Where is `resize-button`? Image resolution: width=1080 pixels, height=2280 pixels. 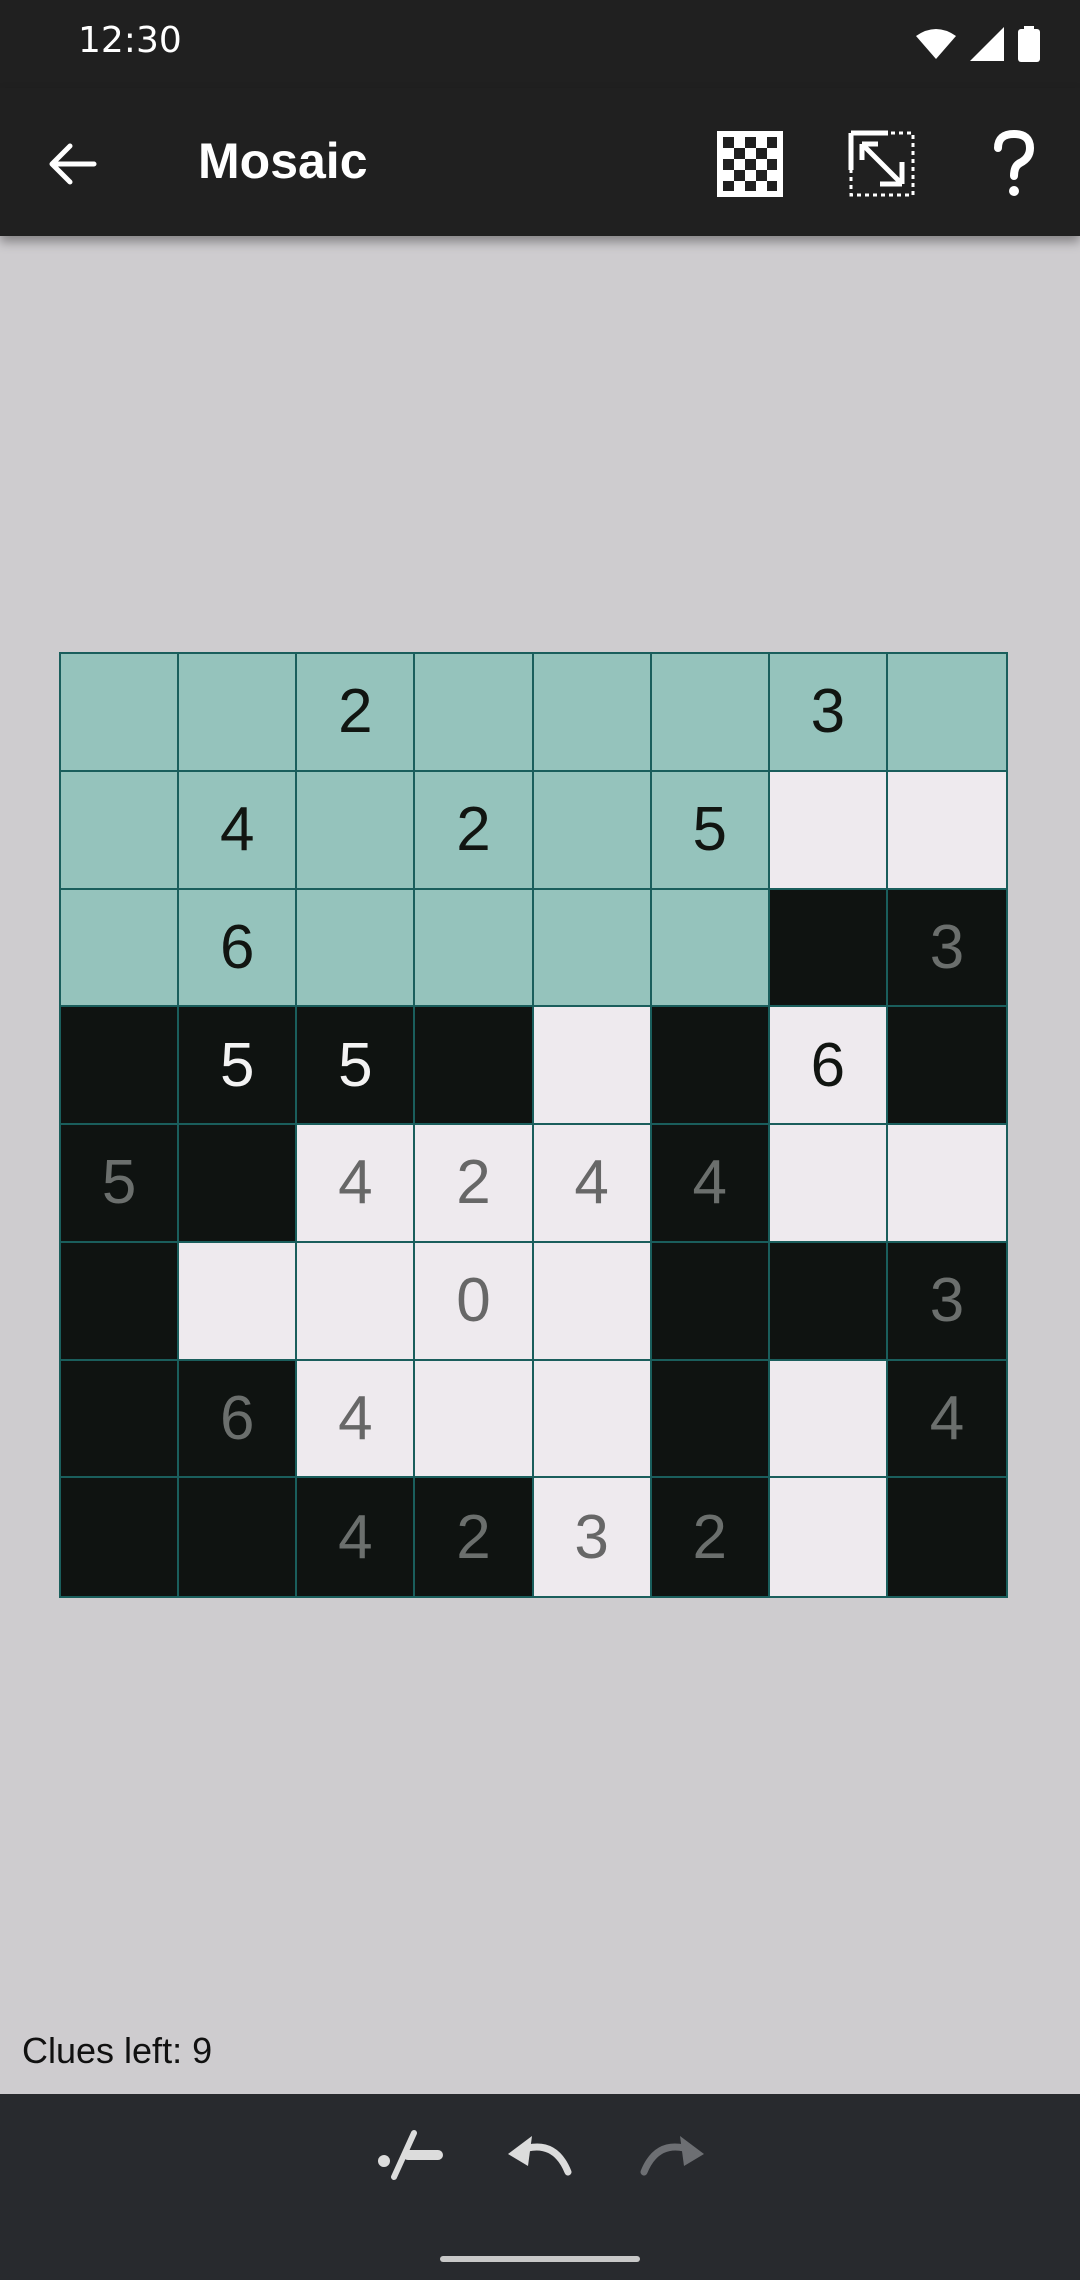 resize-button is located at coordinates (882, 164).